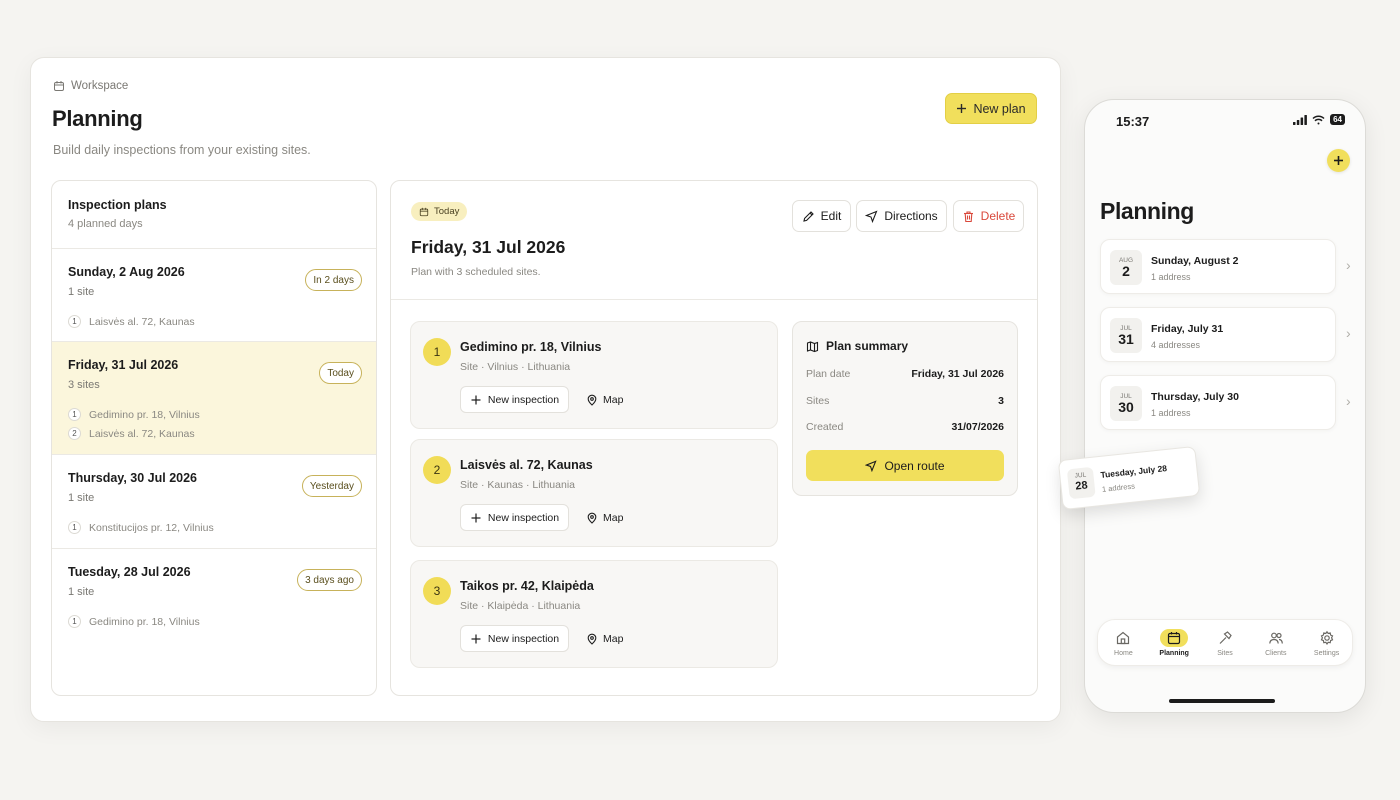  Describe the element at coordinates (527, 586) in the screenshot. I see `site-name: Taikos pr. 42, Klaipėda` at that location.